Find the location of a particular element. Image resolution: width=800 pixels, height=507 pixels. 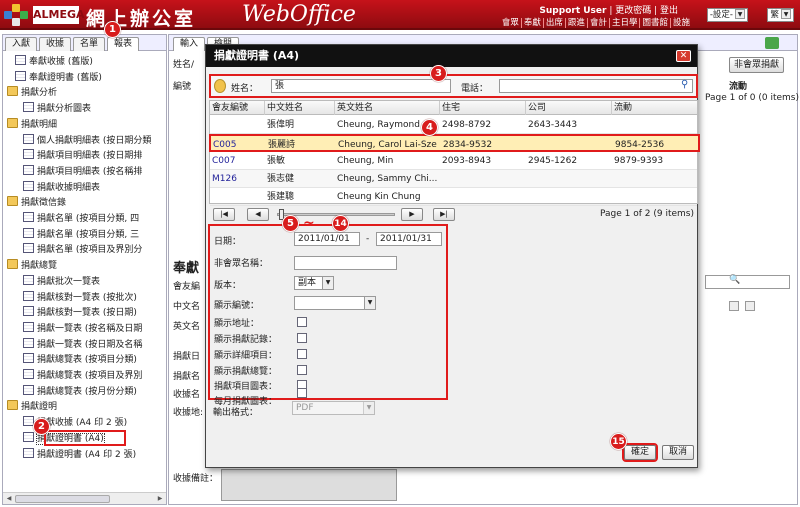

cell-cn-name: 張偉明 is located at coordinates (281, 125).